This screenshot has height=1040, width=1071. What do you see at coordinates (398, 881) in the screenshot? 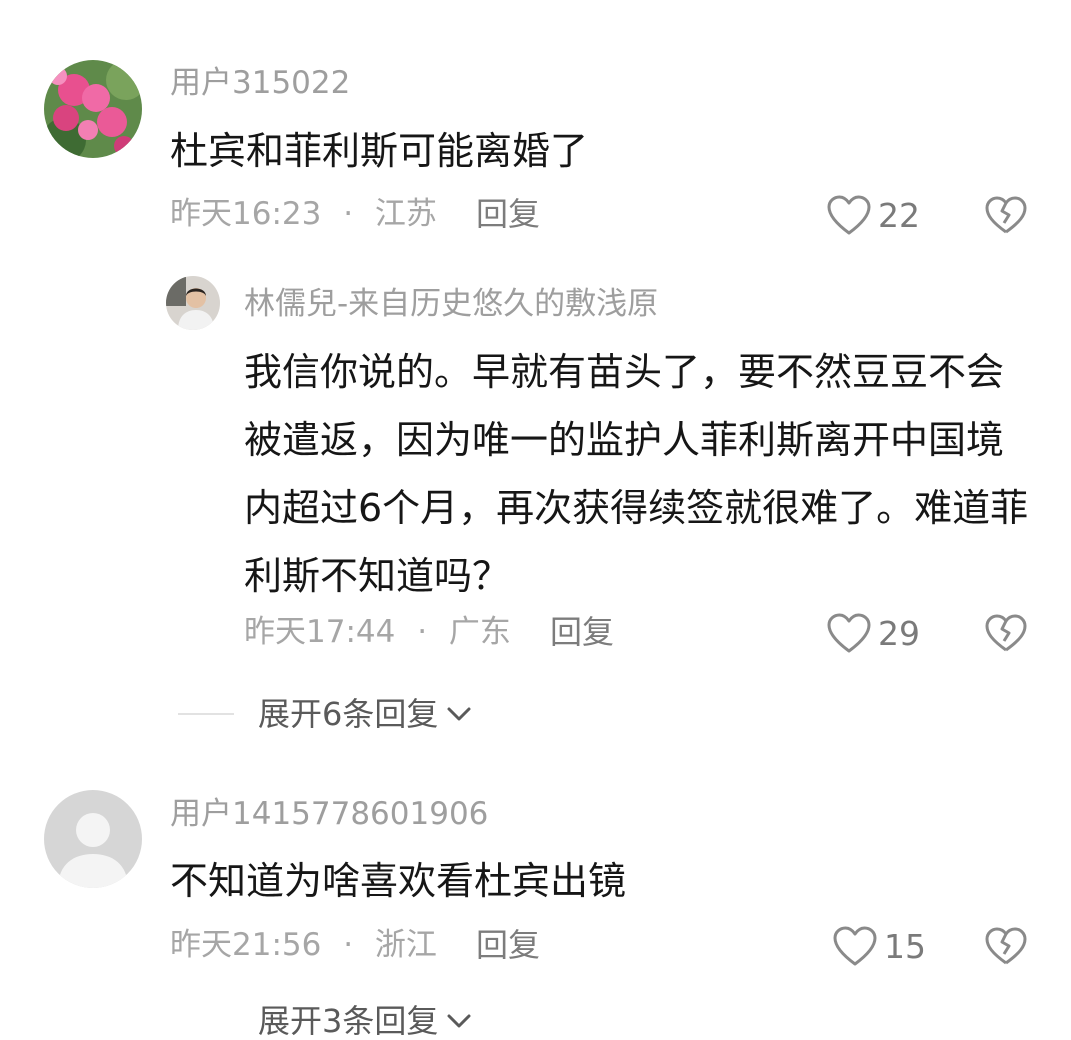
I see `comment-text: 不知道为啥喜欢看杜宾出镜` at bounding box center [398, 881].